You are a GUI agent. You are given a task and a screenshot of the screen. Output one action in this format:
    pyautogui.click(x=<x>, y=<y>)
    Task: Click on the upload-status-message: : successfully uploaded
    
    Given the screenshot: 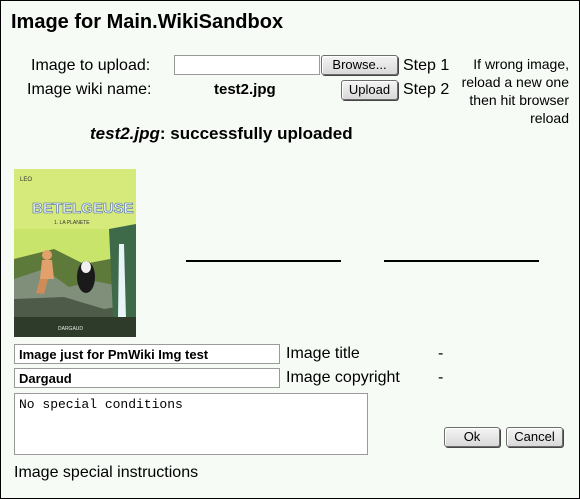 What is the action you would take?
    pyautogui.click(x=256, y=133)
    